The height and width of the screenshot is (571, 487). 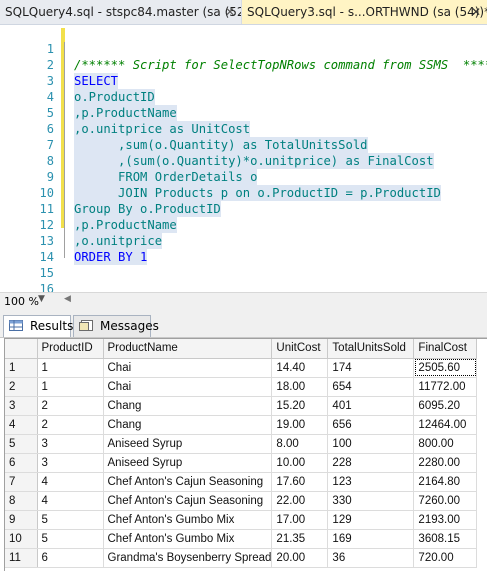 I want to click on column-header: UnitCost, so click(x=300, y=349).